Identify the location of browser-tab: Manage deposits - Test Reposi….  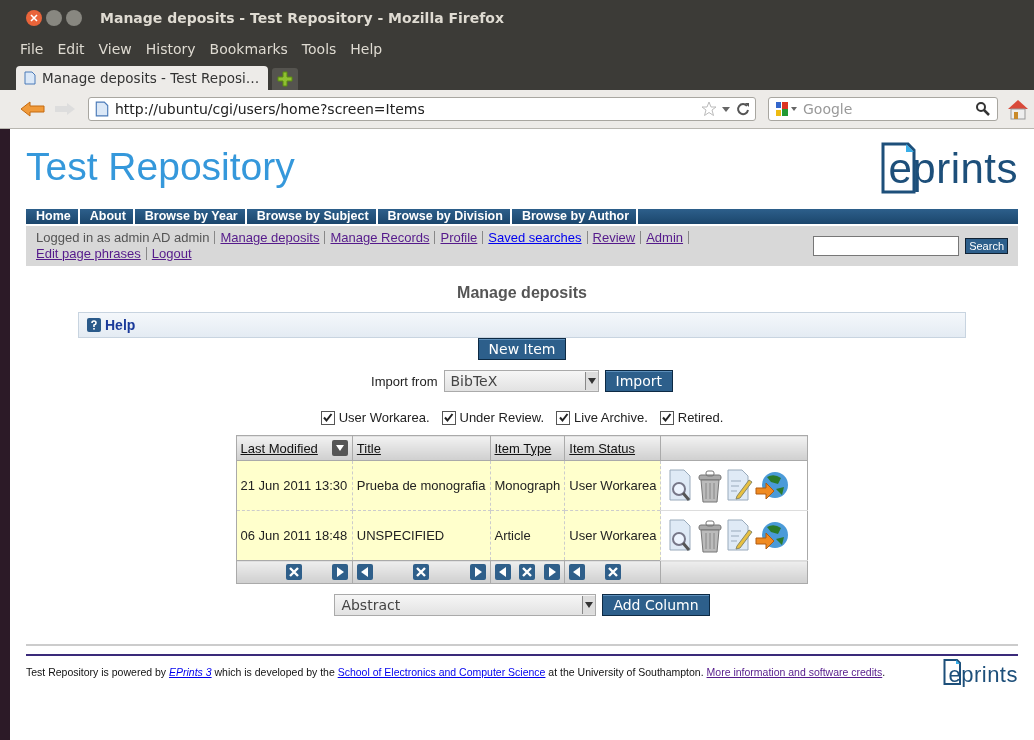
(142, 78).